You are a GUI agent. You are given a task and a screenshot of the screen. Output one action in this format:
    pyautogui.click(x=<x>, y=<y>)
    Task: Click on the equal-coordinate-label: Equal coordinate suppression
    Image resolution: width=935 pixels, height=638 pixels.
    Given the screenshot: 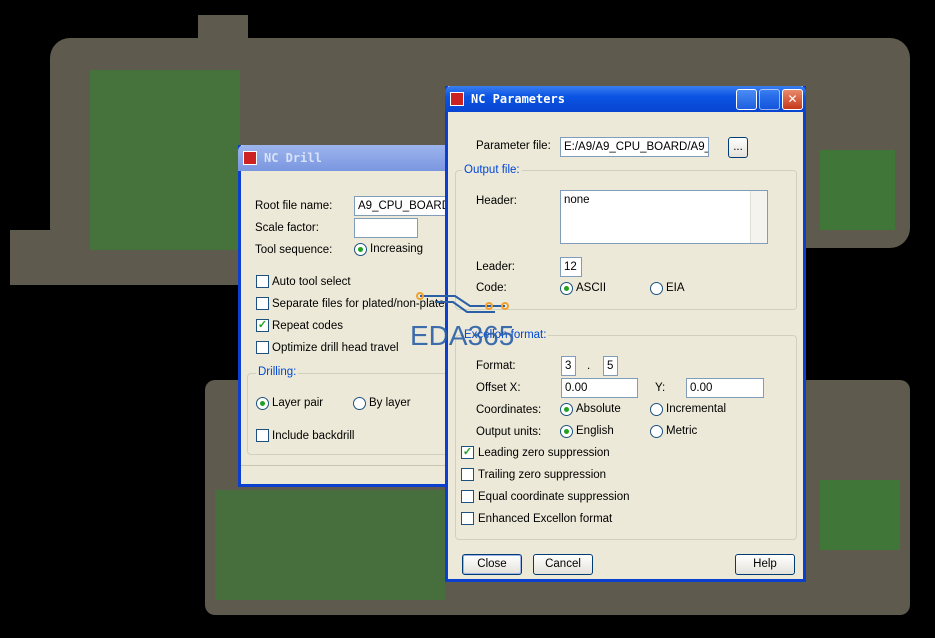 What is the action you would take?
    pyautogui.click(x=554, y=497)
    